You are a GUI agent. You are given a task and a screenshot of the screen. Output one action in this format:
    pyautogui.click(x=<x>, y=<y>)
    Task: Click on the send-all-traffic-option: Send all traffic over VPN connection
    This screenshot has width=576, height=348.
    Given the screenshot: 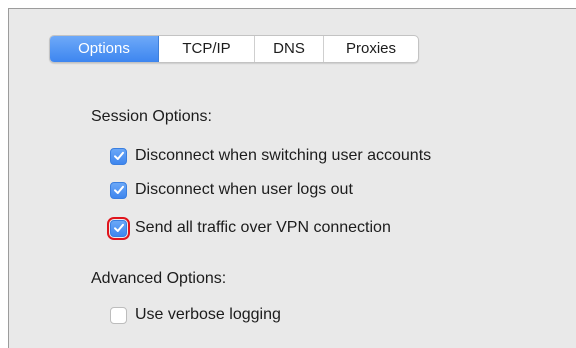 What is the action you would take?
    pyautogui.click(x=249, y=228)
    